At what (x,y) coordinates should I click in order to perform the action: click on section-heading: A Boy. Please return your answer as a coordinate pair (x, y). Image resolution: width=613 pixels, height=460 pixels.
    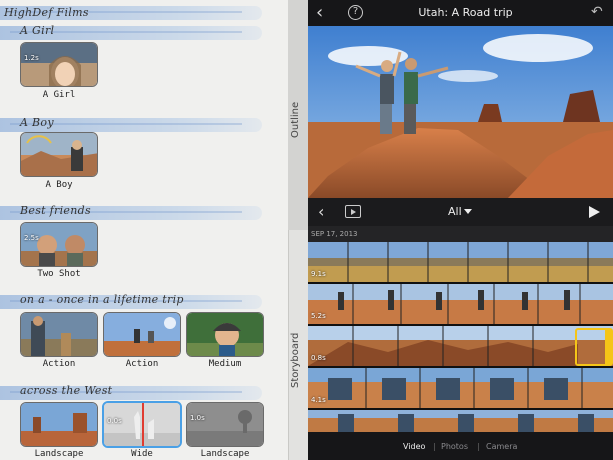
    Looking at the image, I should click on (37, 122).